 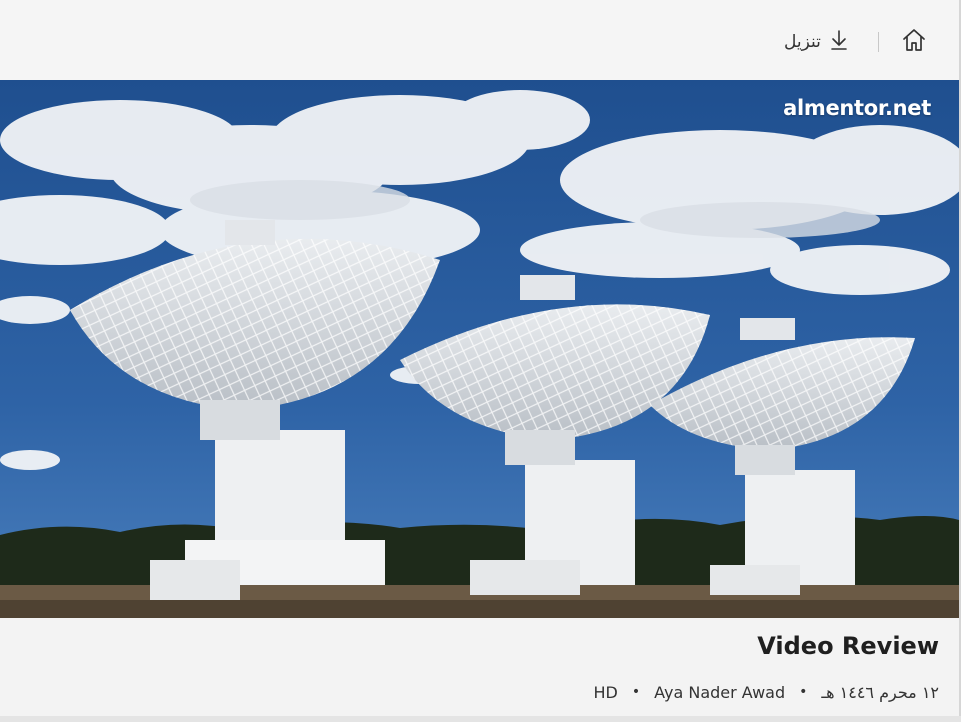 What do you see at coordinates (480, 719) in the screenshot?
I see `bottom-divider` at bounding box center [480, 719].